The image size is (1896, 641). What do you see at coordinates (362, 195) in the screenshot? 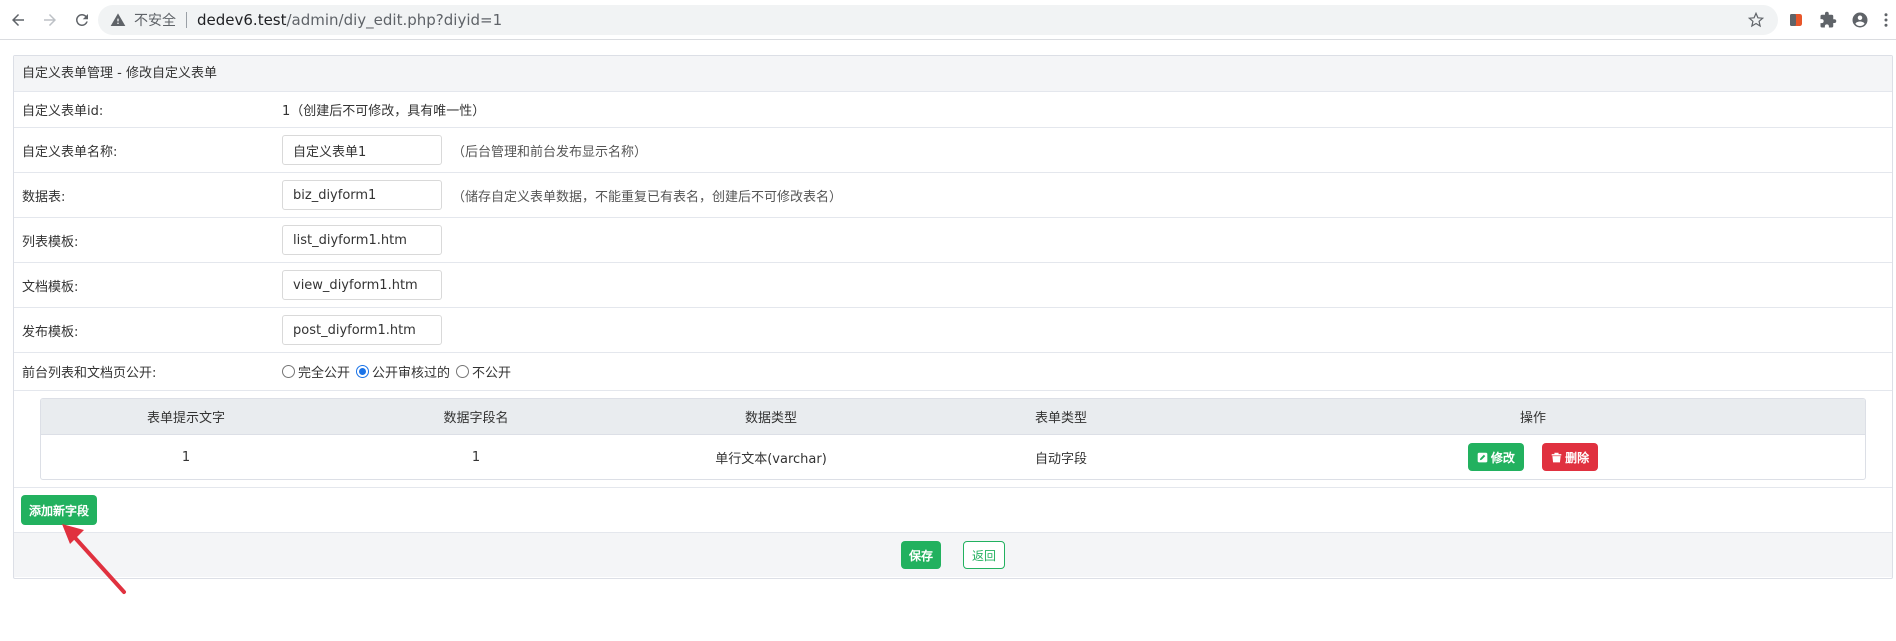
I see `table-input` at bounding box center [362, 195].